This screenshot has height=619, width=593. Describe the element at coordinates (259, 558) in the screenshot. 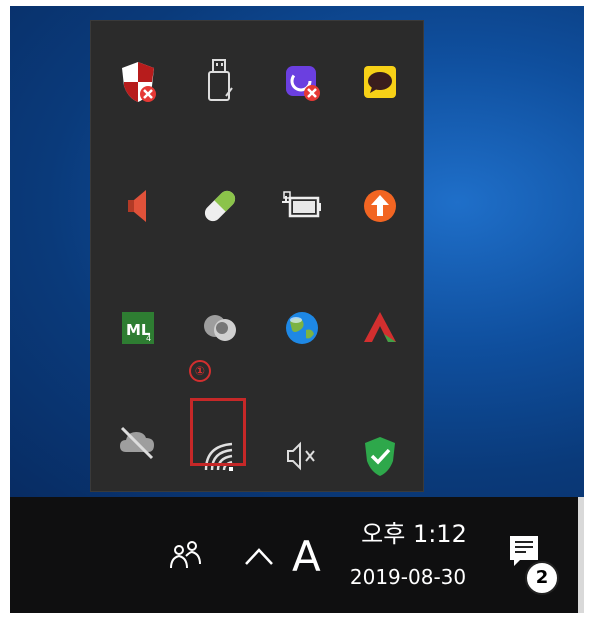

I see `show-hidden-icons-chevron-up-icon` at that location.